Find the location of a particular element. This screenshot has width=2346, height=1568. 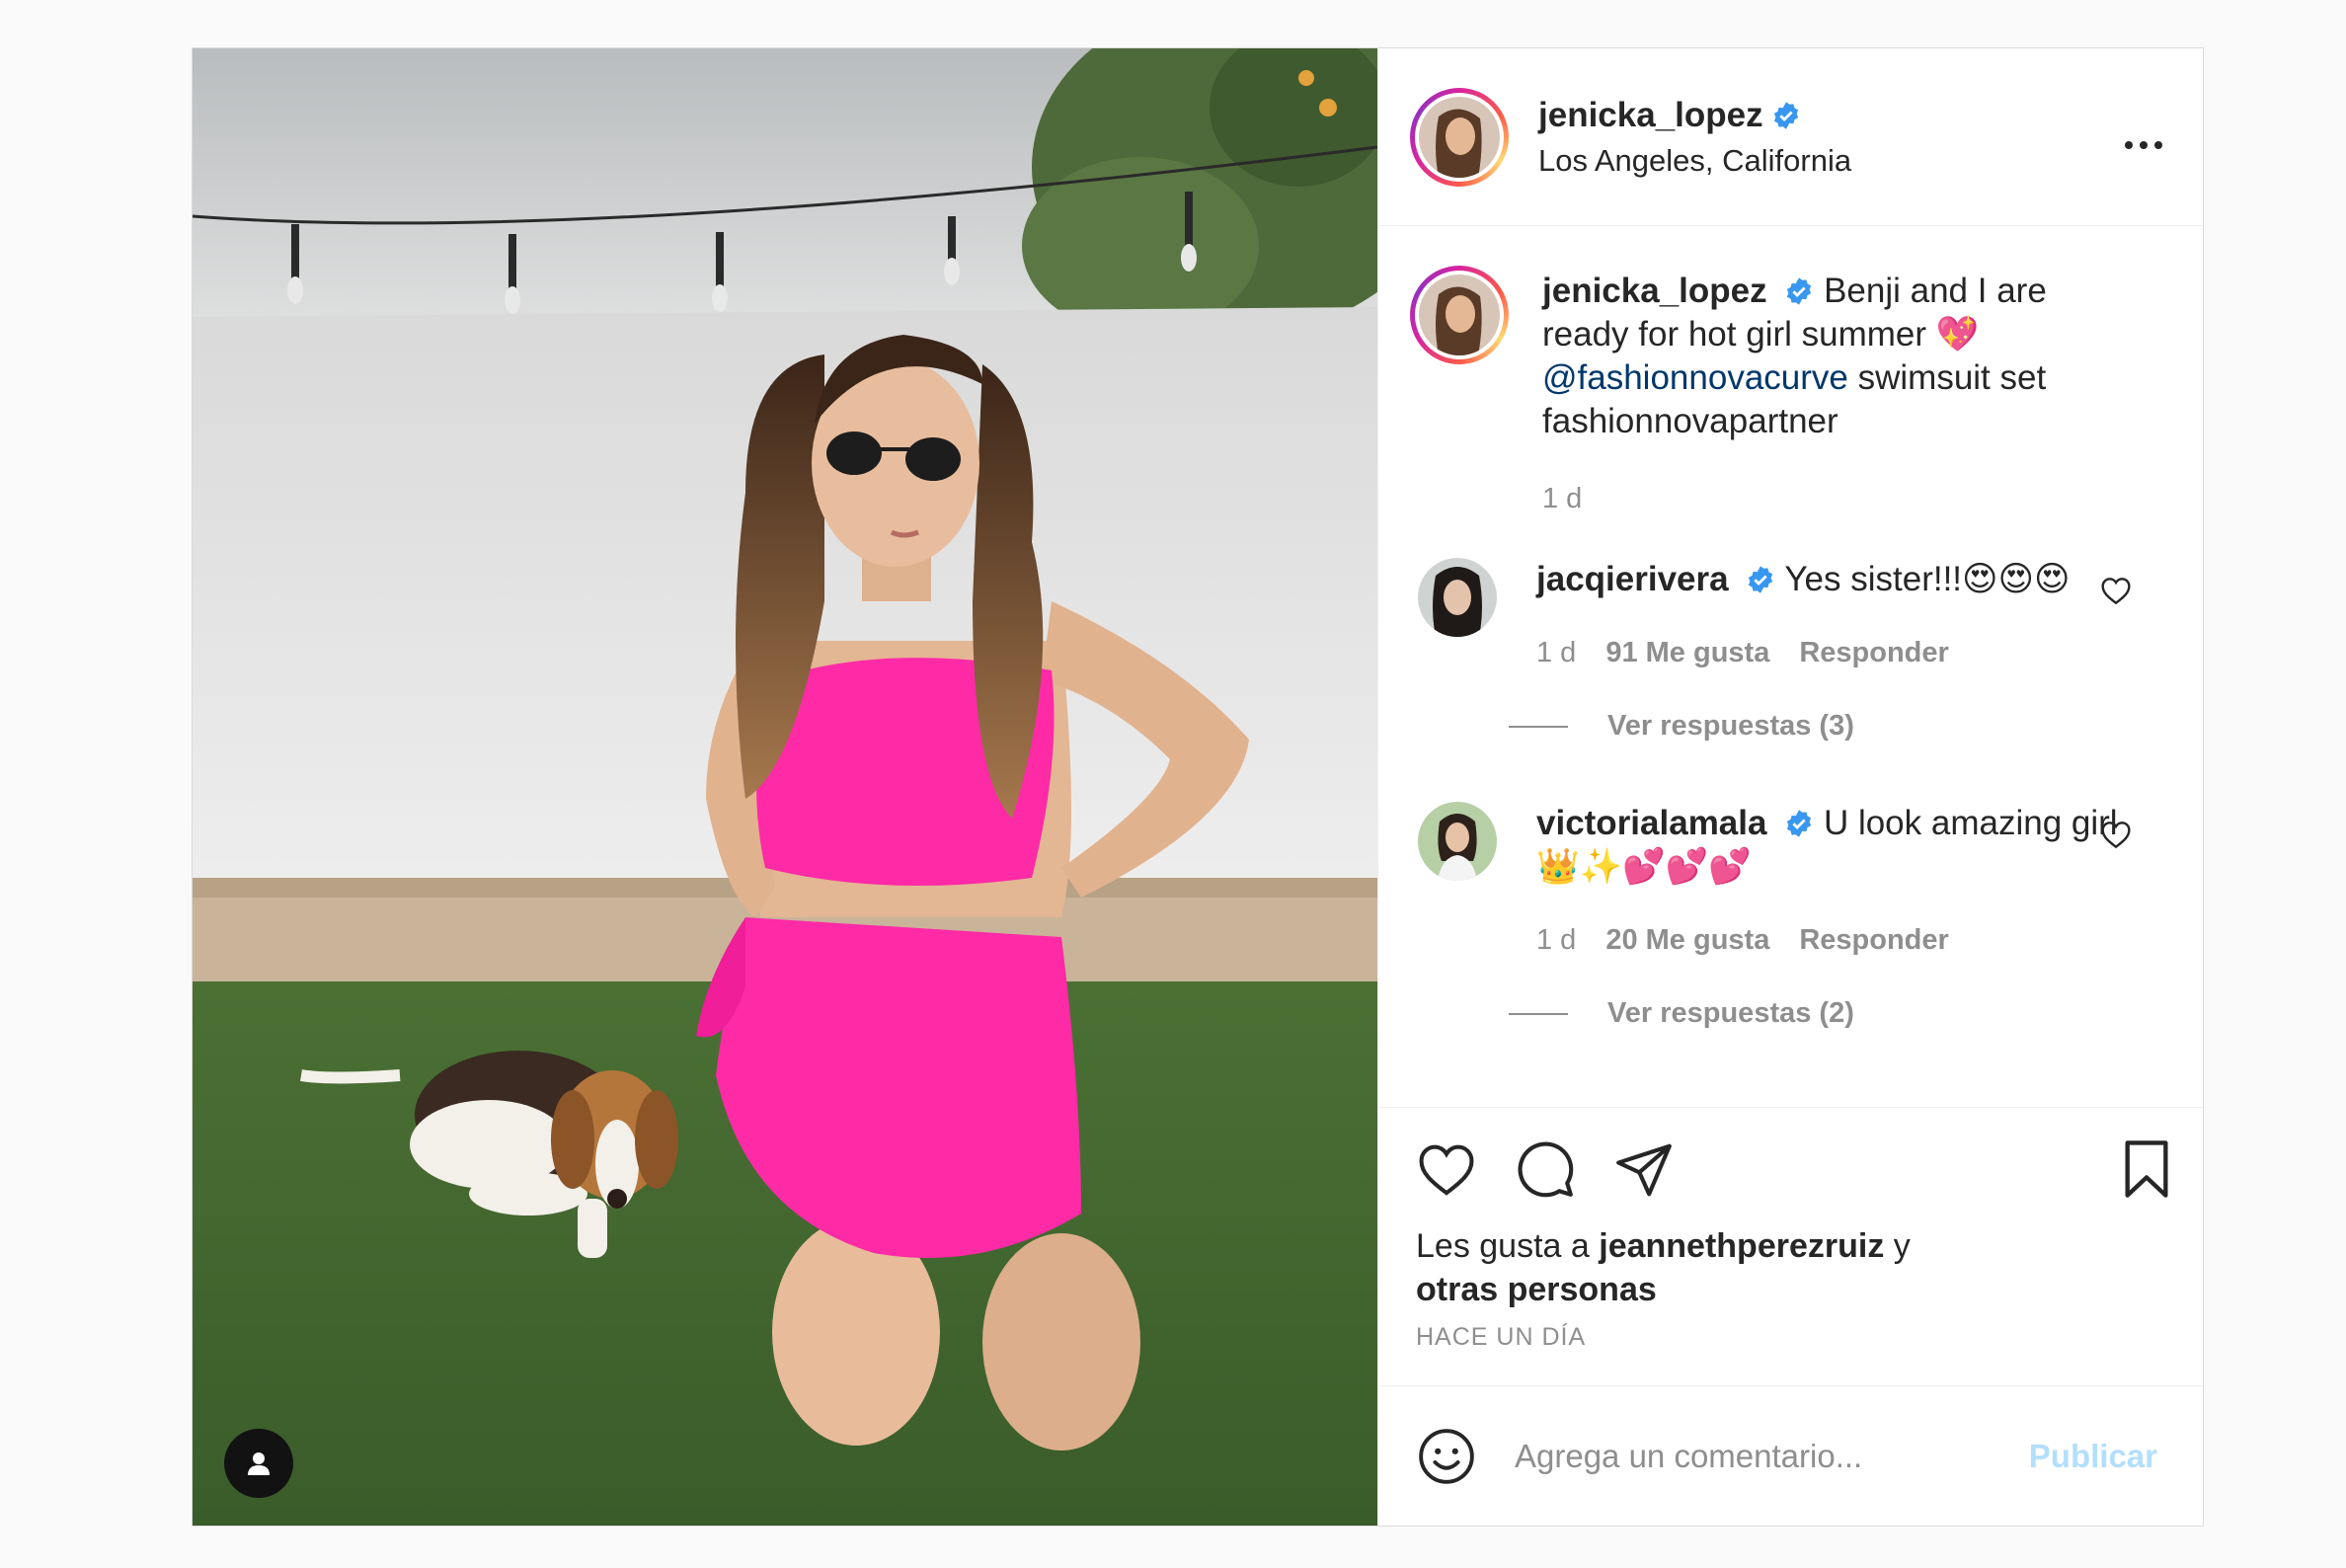

emoji-button is located at coordinates (1446, 1456).